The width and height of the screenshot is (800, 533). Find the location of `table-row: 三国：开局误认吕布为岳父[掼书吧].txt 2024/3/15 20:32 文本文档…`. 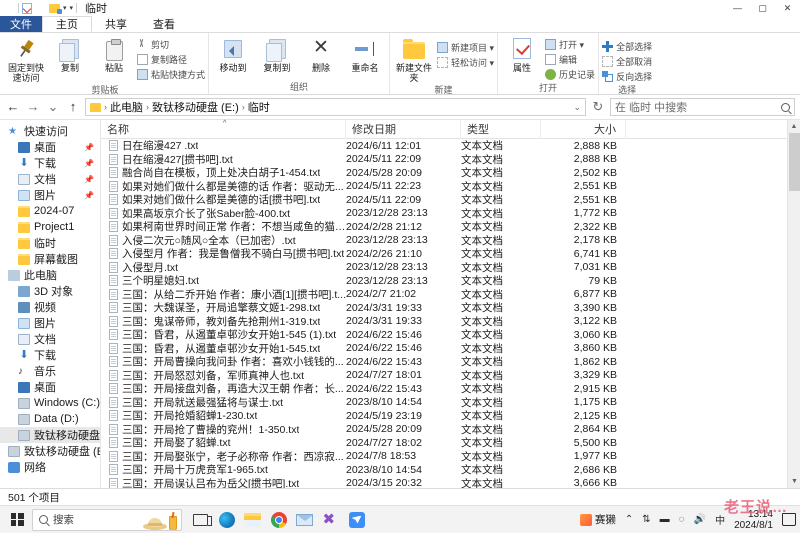

table-row: 三国：开局误认吕布为岳父[掼书吧].txt 2024/3/15 20:32 文本文档… is located at coordinates (444, 482).